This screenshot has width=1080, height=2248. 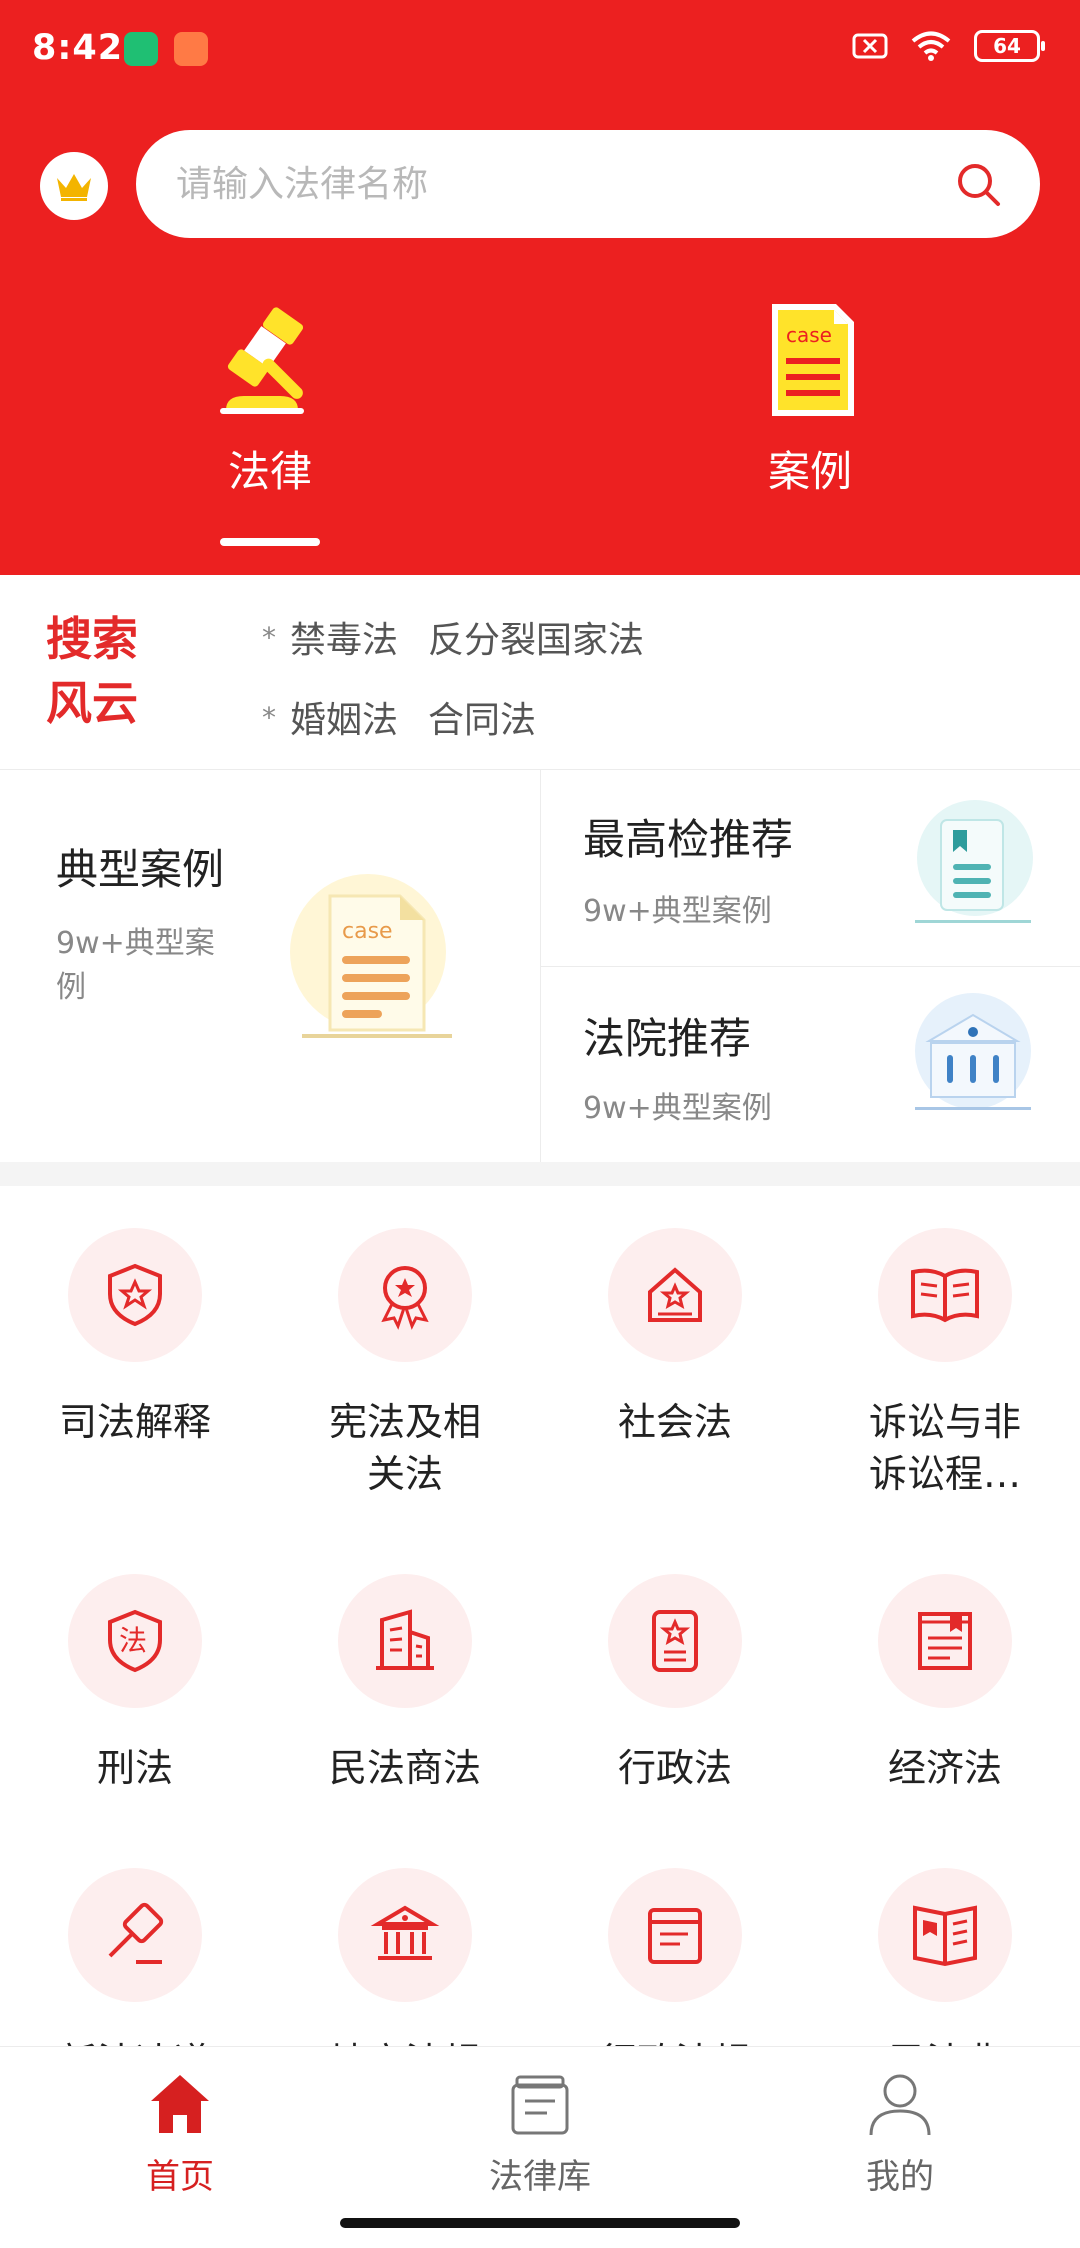 What do you see at coordinates (270, 966) in the screenshot?
I see `typical-cases-card: 典型案例 9w+典型案例 case` at bounding box center [270, 966].